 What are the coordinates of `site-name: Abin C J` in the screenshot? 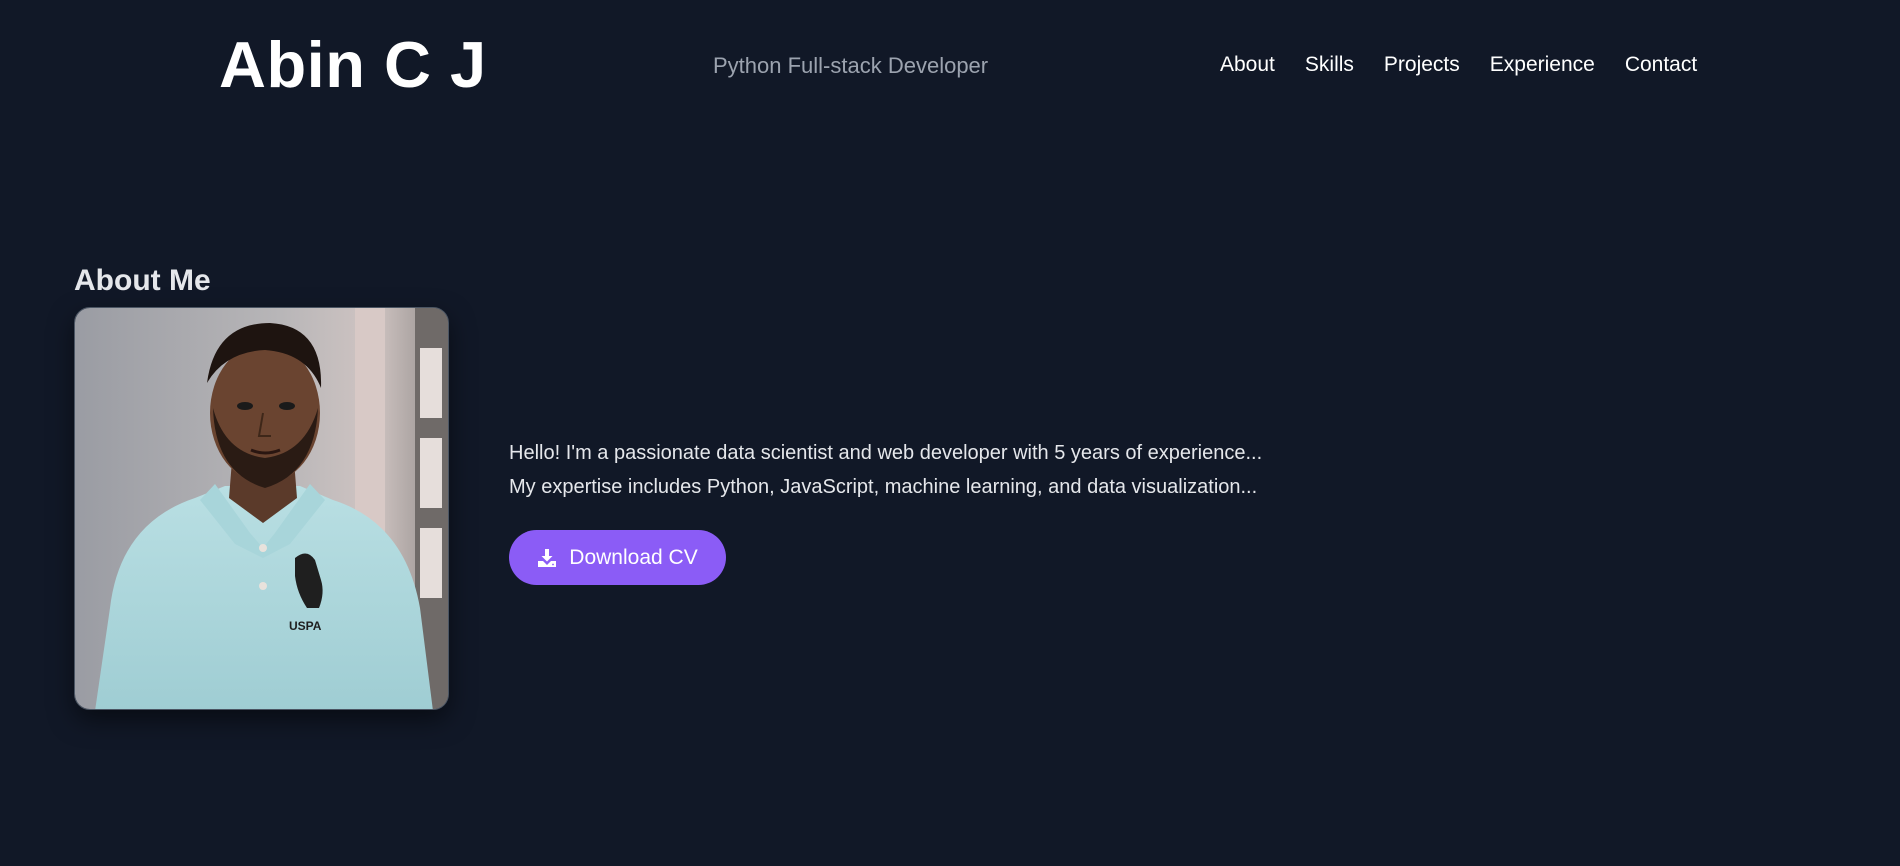 It's located at (353, 64).